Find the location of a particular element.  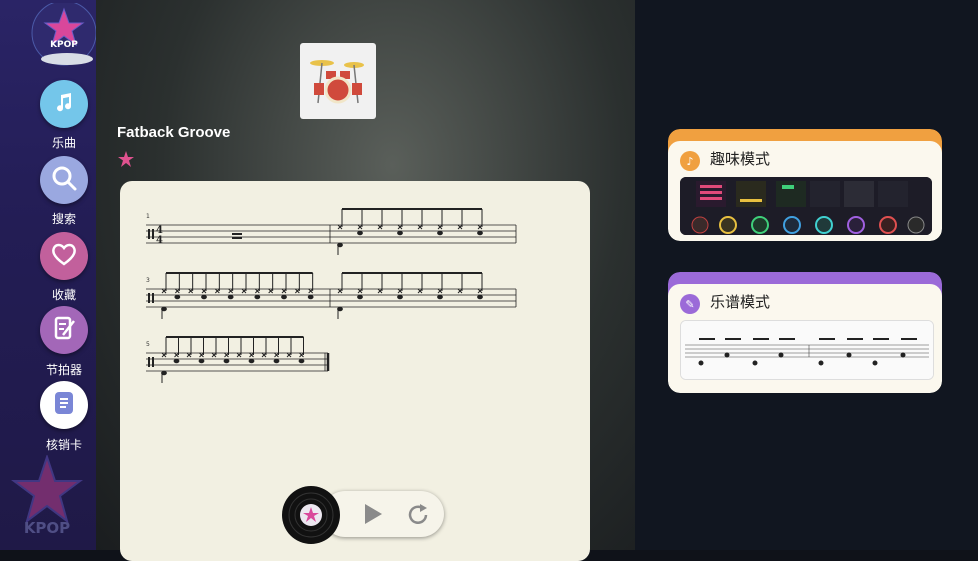

score-mode-card: ✎ 乐谱模式 is located at coordinates (805, 332).